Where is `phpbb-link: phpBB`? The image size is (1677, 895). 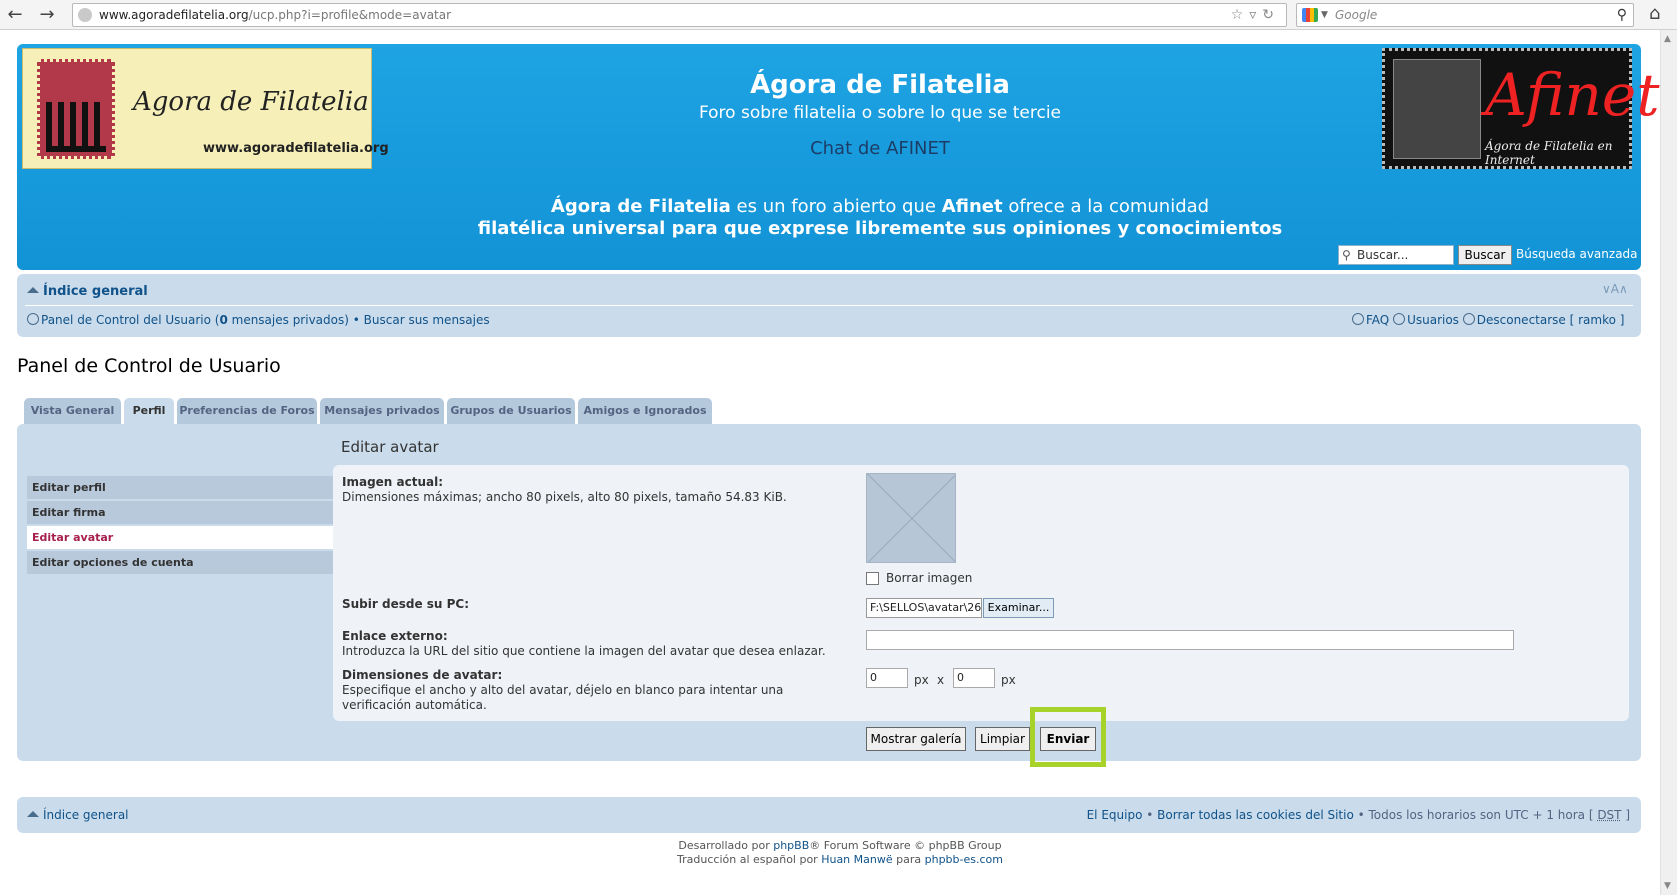
phpbb-link: phpBB is located at coordinates (791, 845).